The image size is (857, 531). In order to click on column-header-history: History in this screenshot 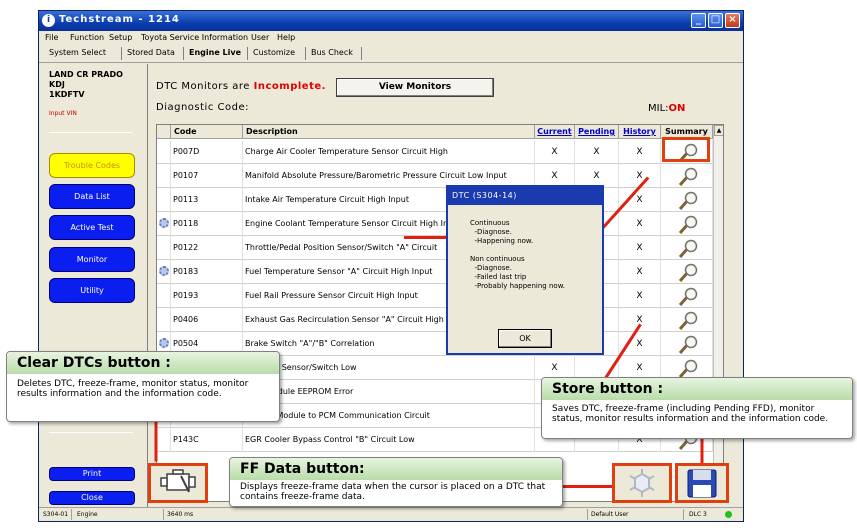, I will do `click(640, 132)`.